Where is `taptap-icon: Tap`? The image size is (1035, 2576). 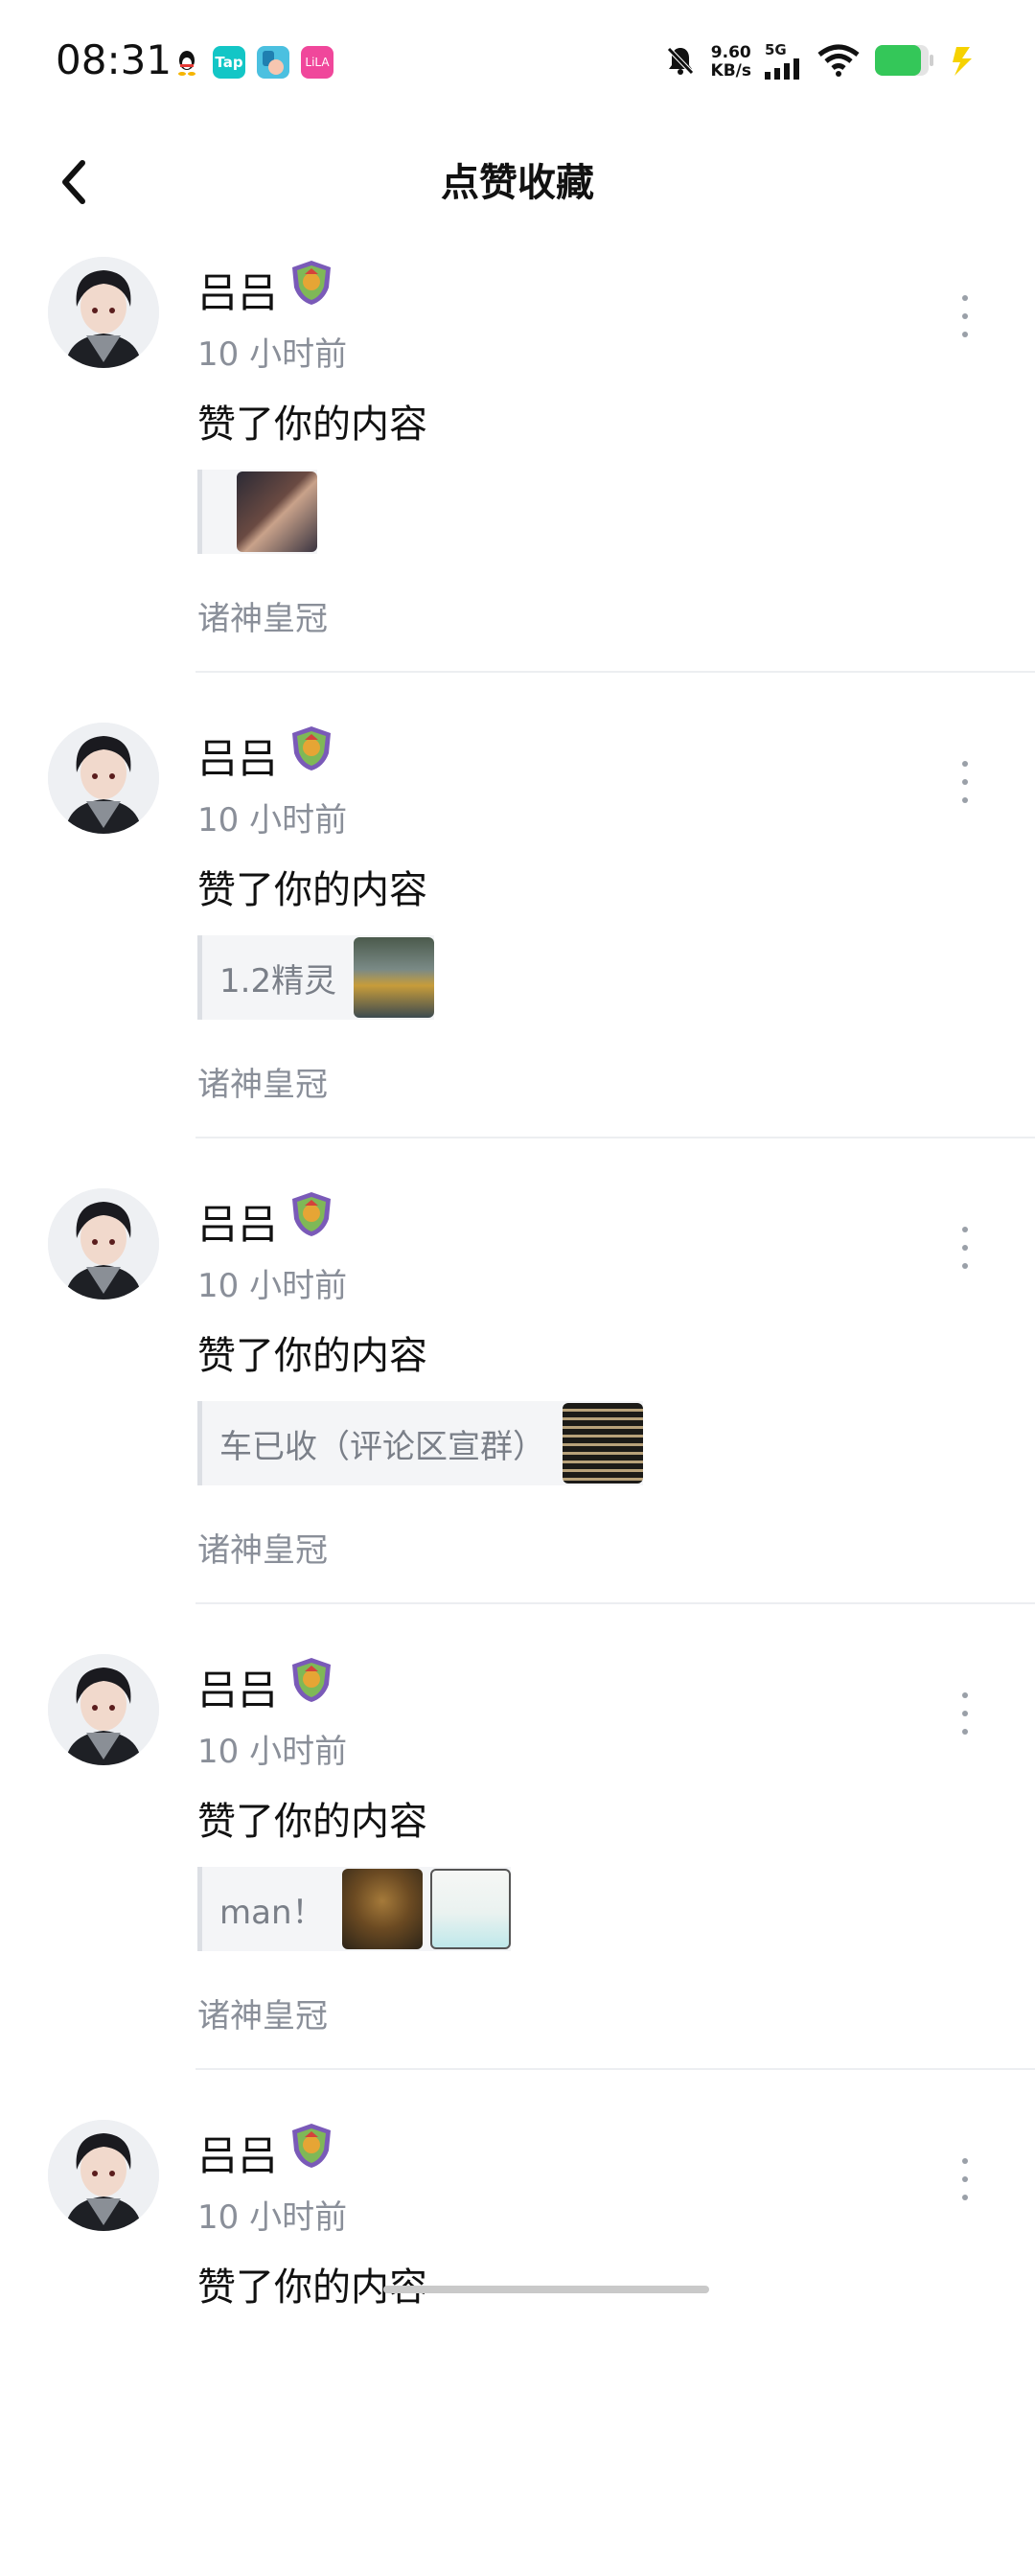
taptap-icon: Tap is located at coordinates (229, 63).